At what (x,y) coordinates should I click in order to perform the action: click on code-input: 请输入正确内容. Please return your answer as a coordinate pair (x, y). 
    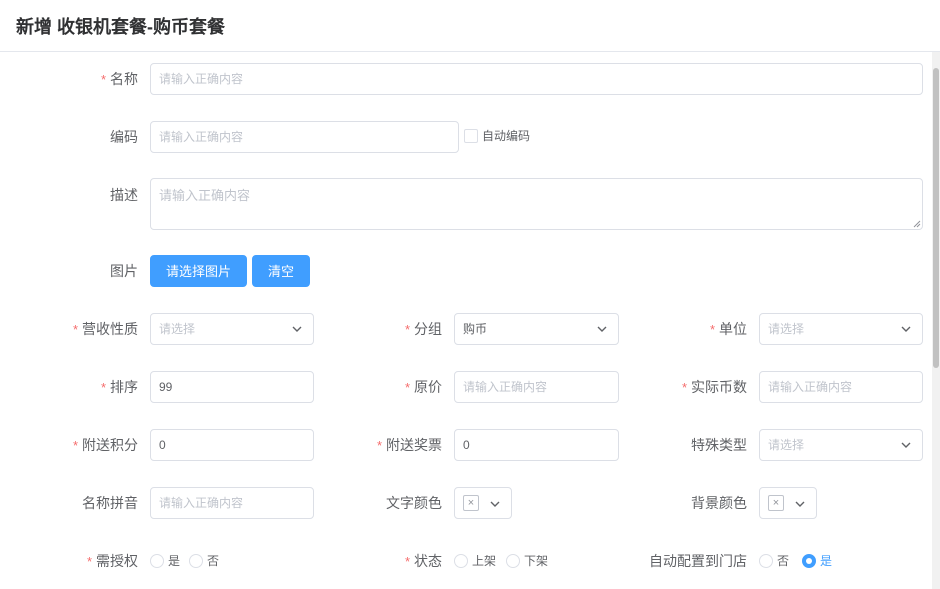
    Looking at the image, I should click on (304, 137).